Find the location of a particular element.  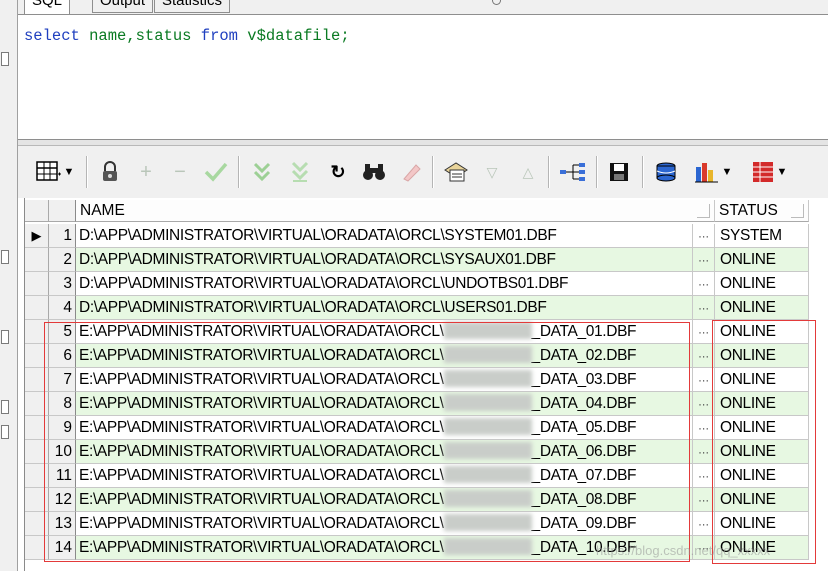

table-button: ▼ is located at coordinates (769, 172).